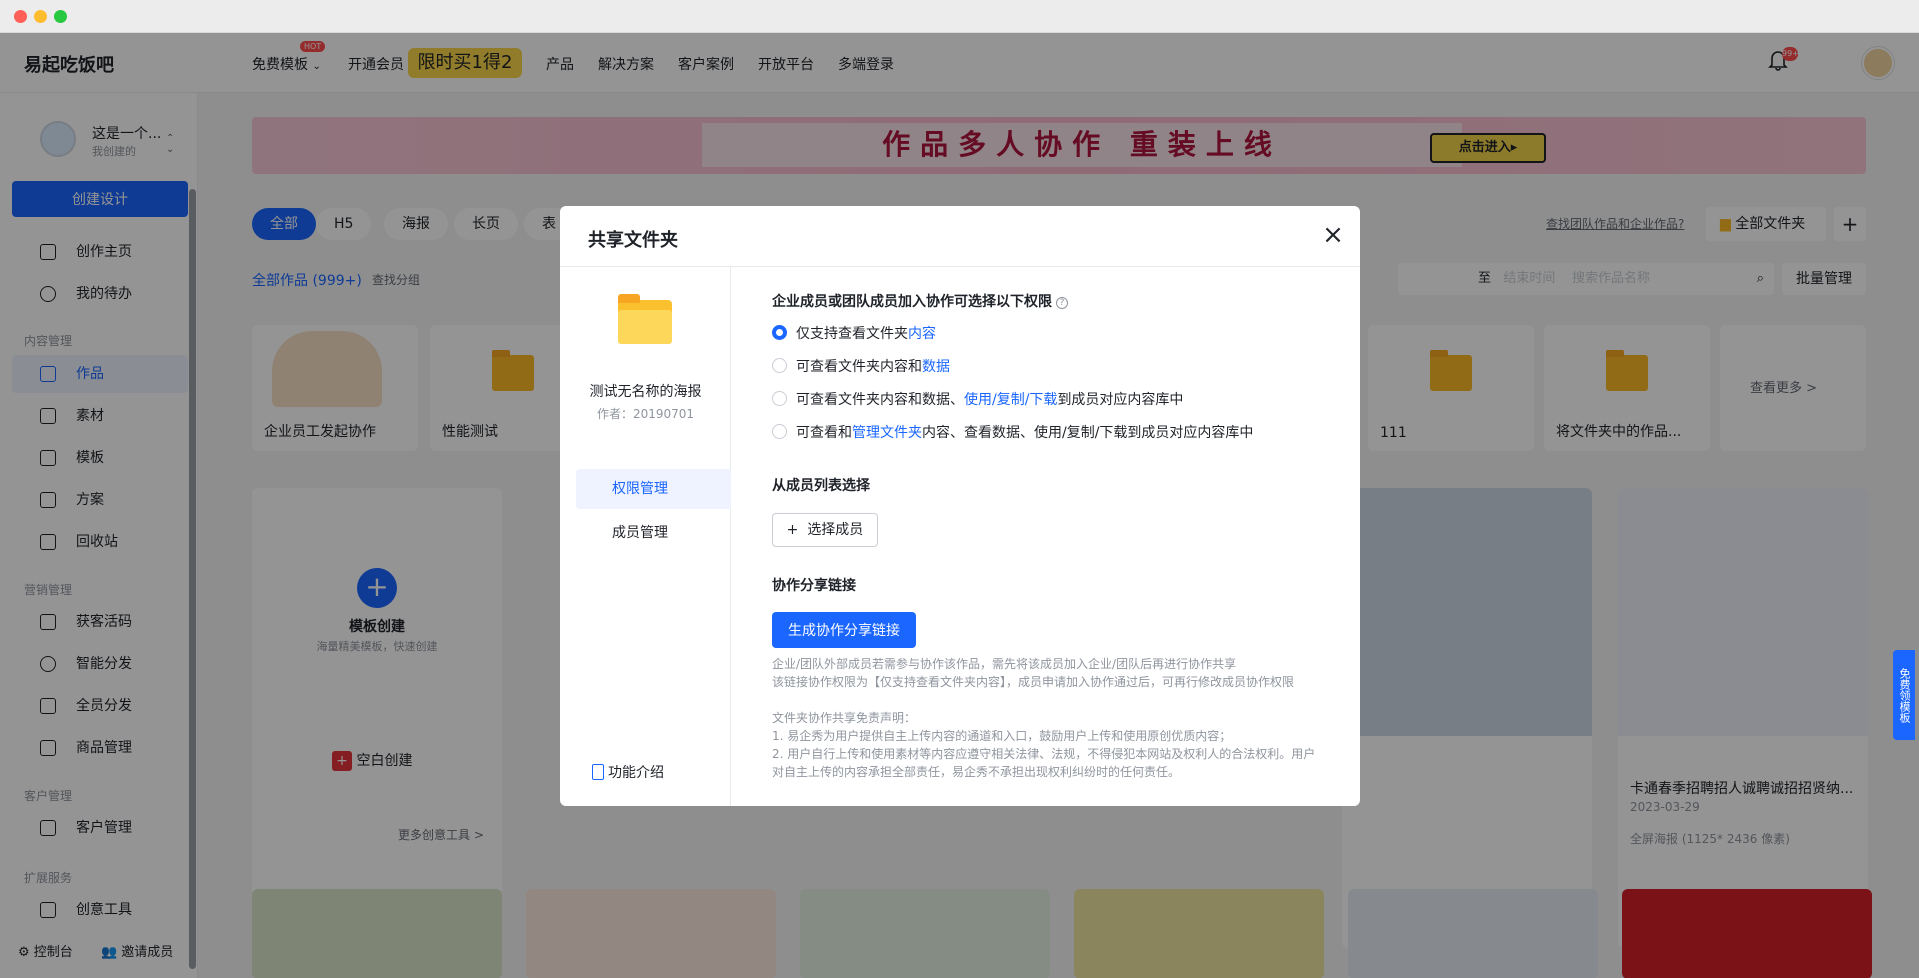 The height and width of the screenshot is (978, 1919). What do you see at coordinates (976, 772) in the screenshot?
I see `disclaimer-line-3: 对自主上传的内容承担全部责任，易企秀不承担出现权利纠纷时的任何责任。` at bounding box center [976, 772].